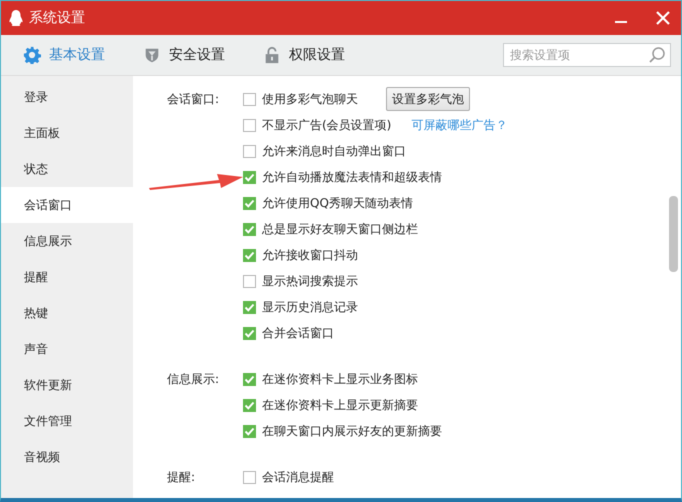 The height and width of the screenshot is (502, 682). I want to click on window-title: 系统设置, so click(57, 18).